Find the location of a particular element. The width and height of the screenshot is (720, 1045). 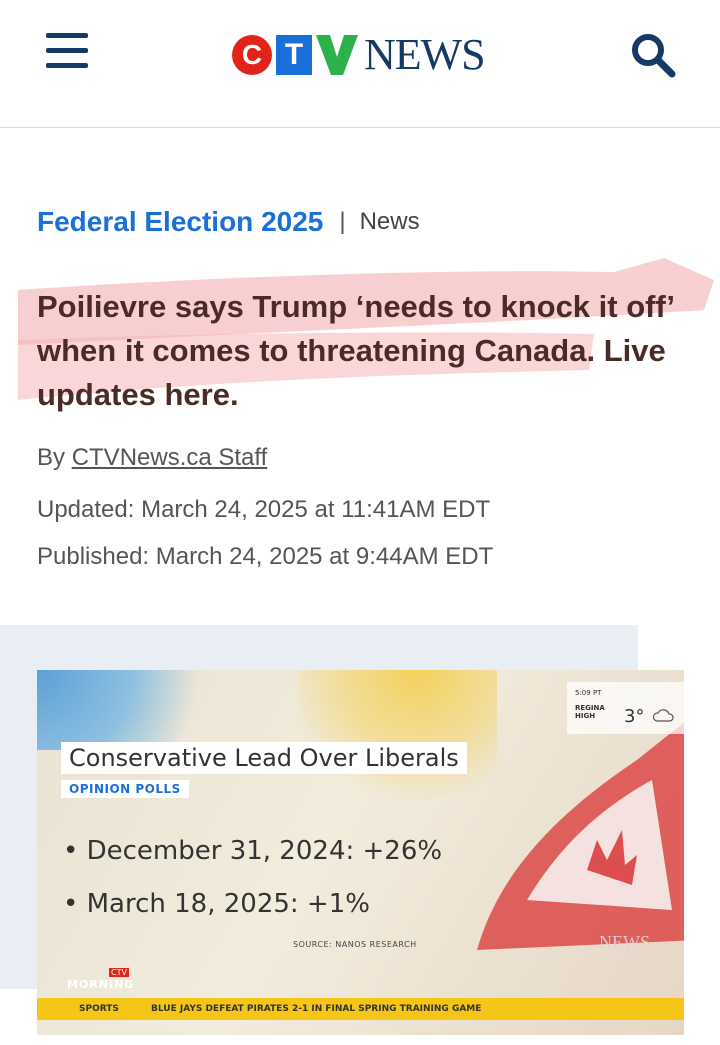

weather-widget: 5:09 PT REGINA HIGH 3° is located at coordinates (625, 708).